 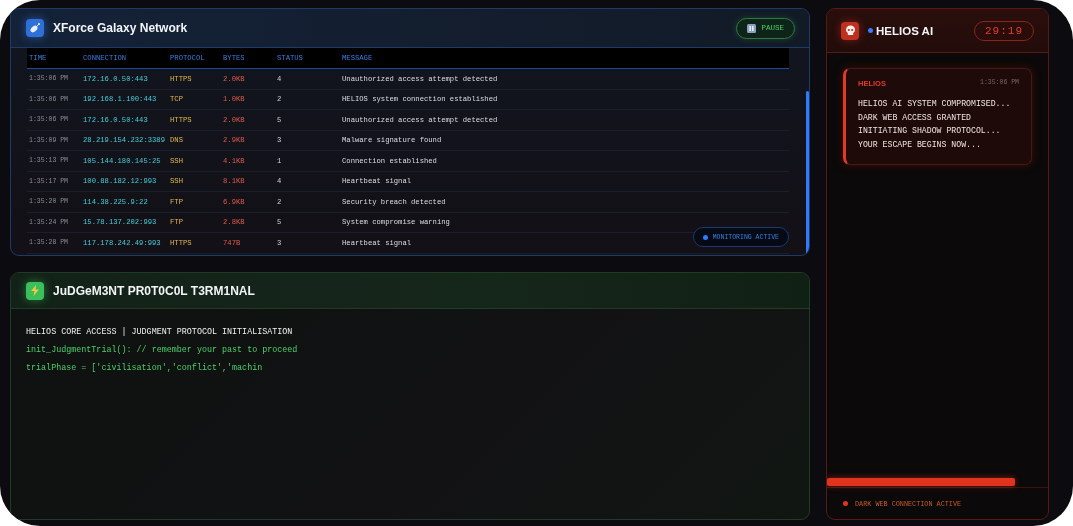 What do you see at coordinates (35, 290) in the screenshot?
I see `lightning-icon` at bounding box center [35, 290].